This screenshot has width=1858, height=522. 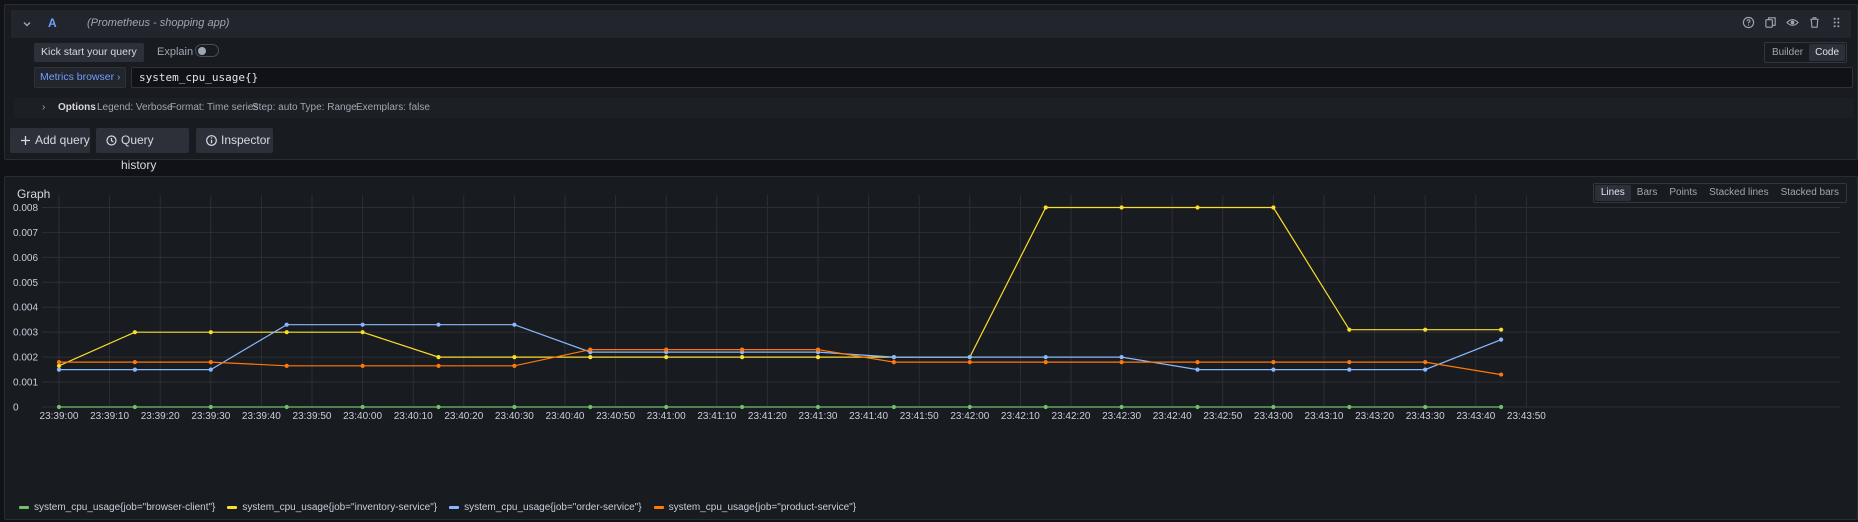 What do you see at coordinates (52, 23) in the screenshot?
I see `query-ref-id: A` at bounding box center [52, 23].